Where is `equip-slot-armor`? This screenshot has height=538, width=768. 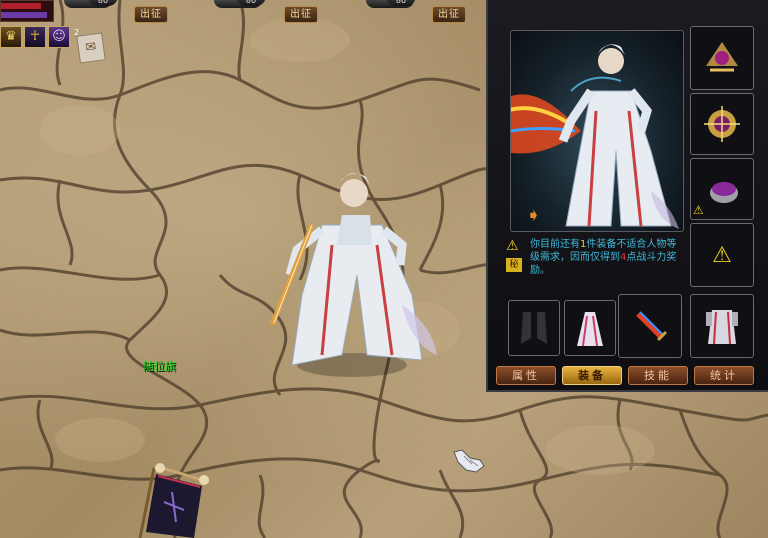 equip-slot-armor is located at coordinates (722, 326).